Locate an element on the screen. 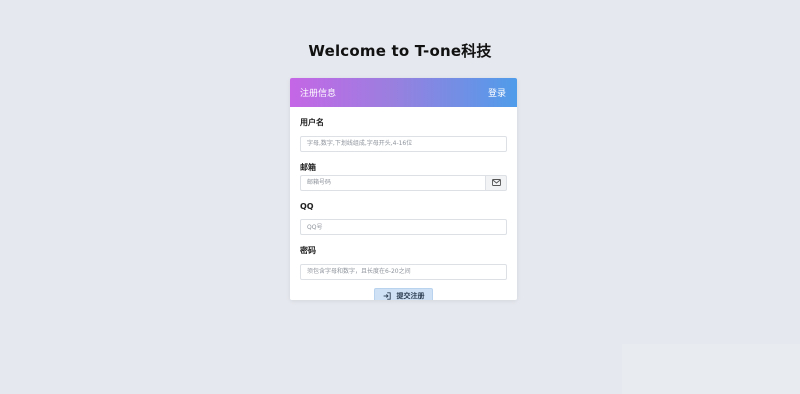  registration-form: 用户名 邮箱 QQ 密码 is located at coordinates (403, 203).